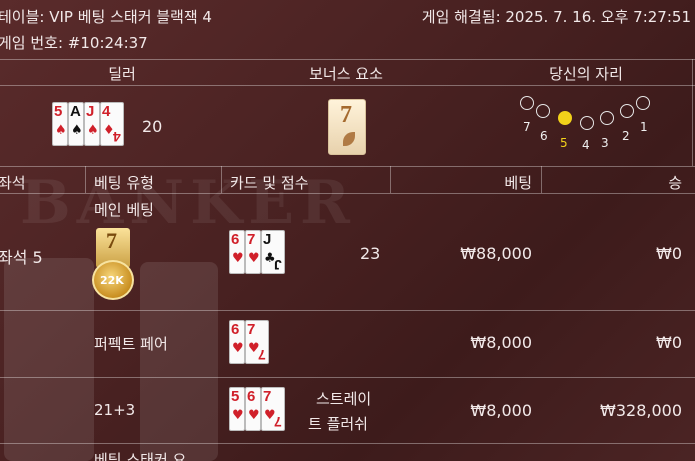  I want to click on side-bet-win: ₩328,000, so click(641, 410).